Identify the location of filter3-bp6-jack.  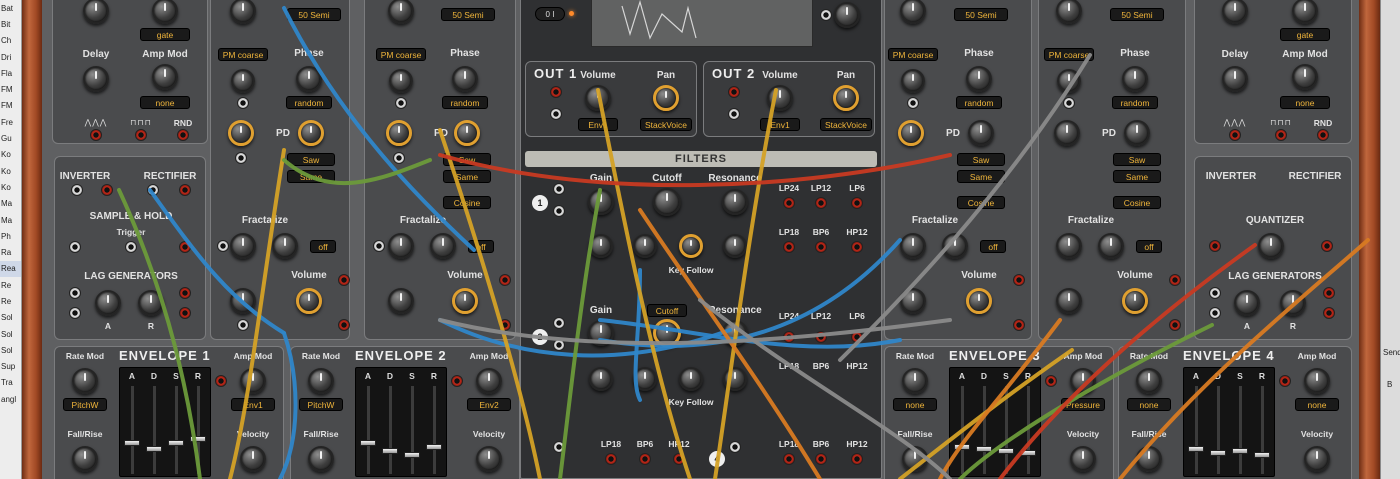
(645, 459).